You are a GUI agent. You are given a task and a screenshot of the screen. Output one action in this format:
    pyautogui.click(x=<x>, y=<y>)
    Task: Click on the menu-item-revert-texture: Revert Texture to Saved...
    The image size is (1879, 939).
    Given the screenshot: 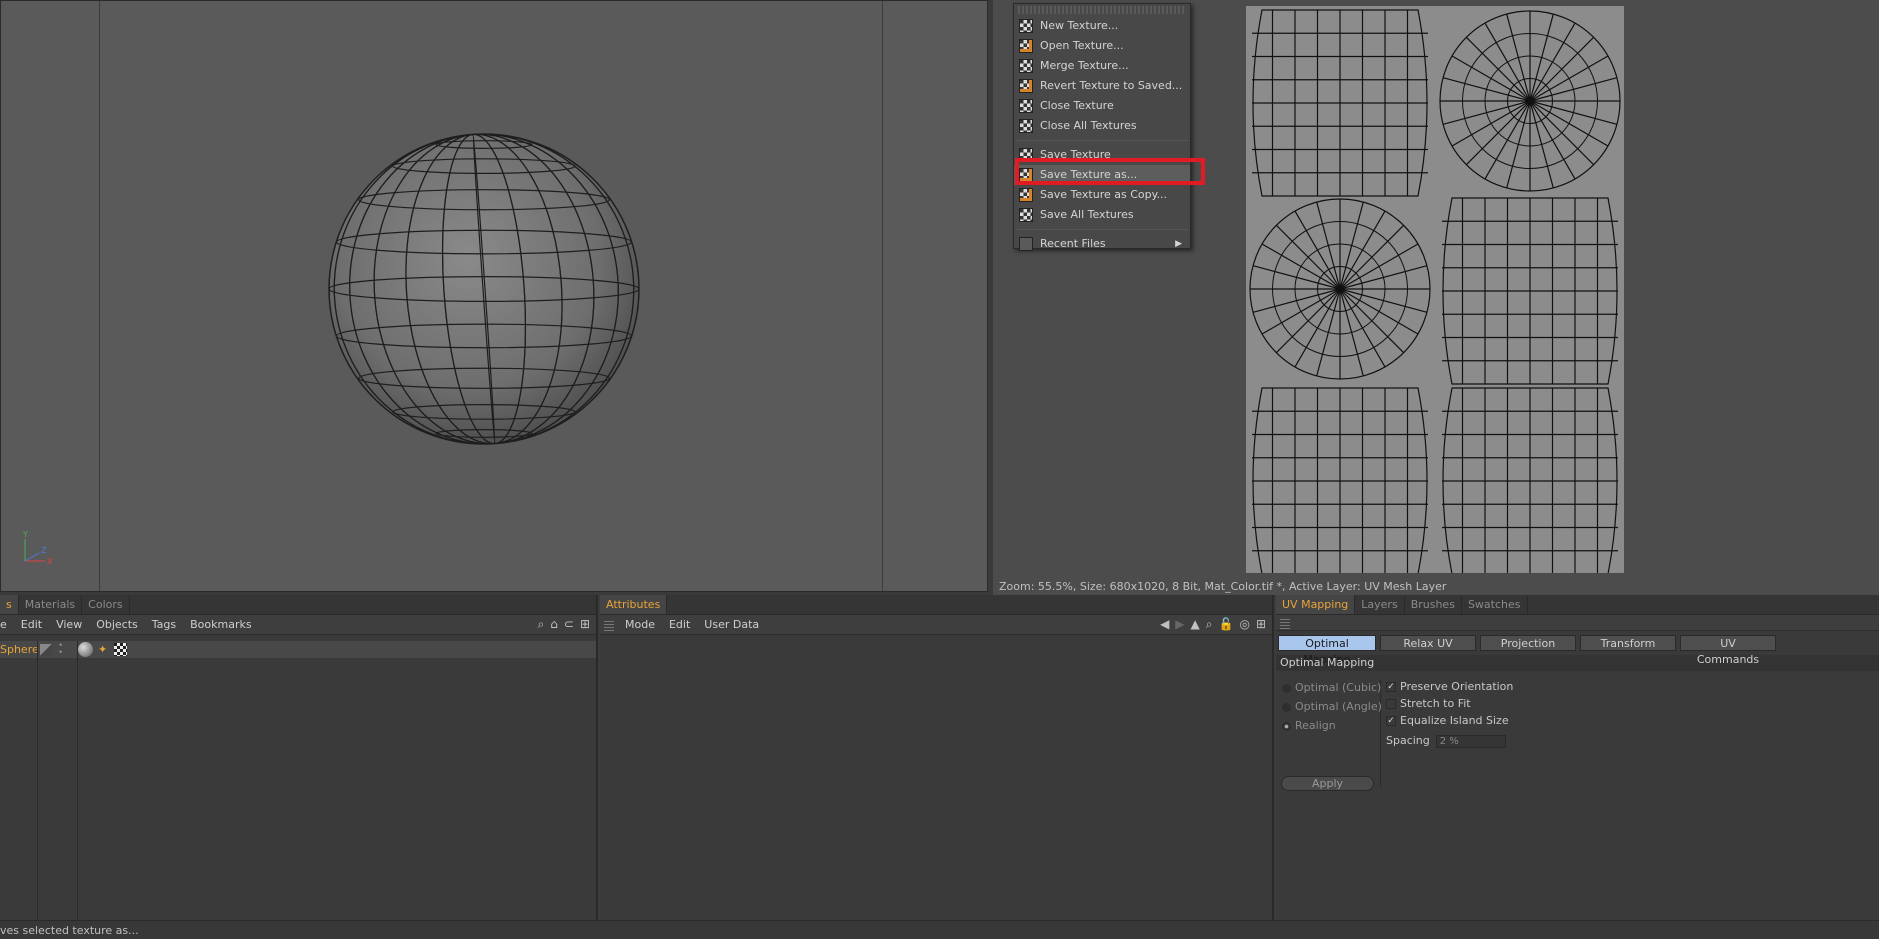 What is the action you would take?
    pyautogui.click(x=1102, y=86)
    